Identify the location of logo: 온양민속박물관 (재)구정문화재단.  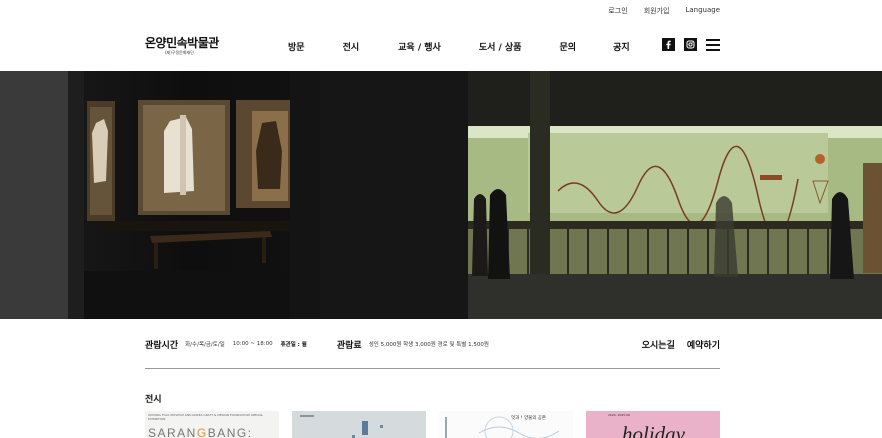
(190, 45).